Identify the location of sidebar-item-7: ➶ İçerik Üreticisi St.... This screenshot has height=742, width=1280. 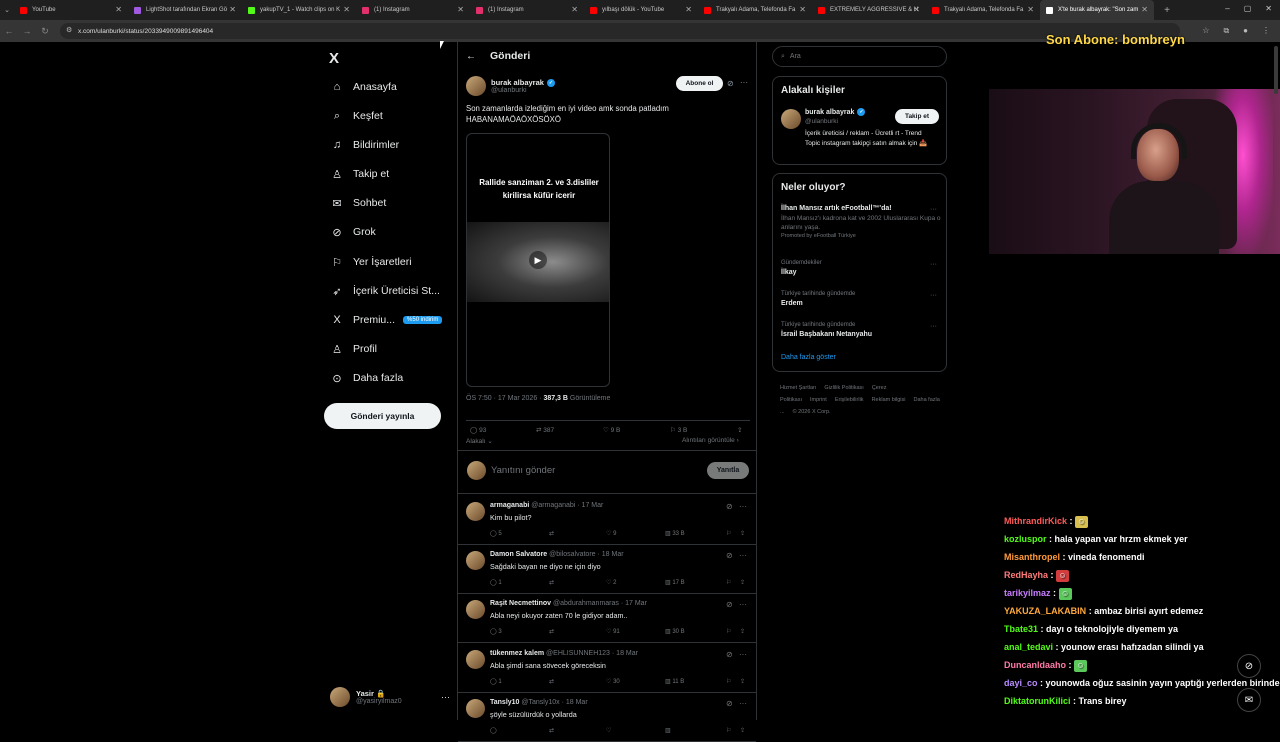
(385, 291).